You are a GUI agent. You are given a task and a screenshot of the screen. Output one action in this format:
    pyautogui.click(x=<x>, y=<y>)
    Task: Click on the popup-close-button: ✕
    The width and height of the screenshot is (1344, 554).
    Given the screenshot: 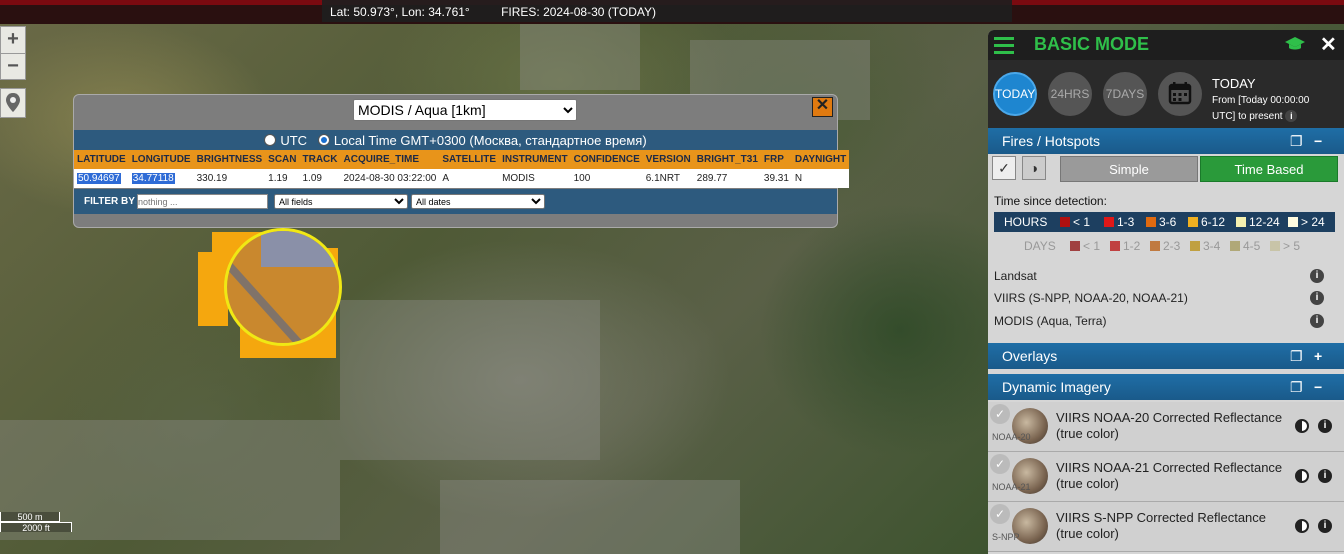 What is the action you would take?
    pyautogui.click(x=822, y=107)
    